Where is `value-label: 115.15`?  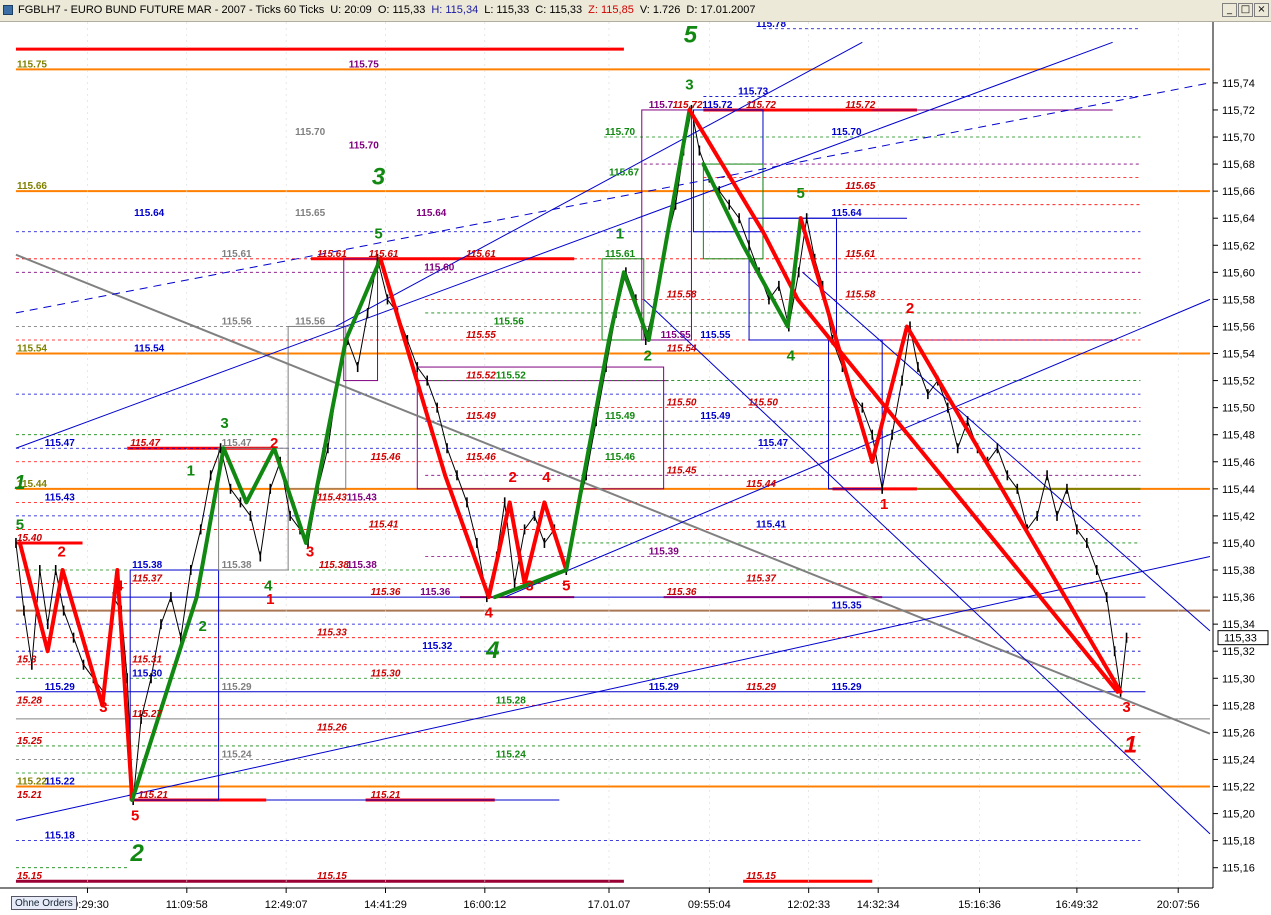
value-label: 115.15 is located at coordinates (761, 876).